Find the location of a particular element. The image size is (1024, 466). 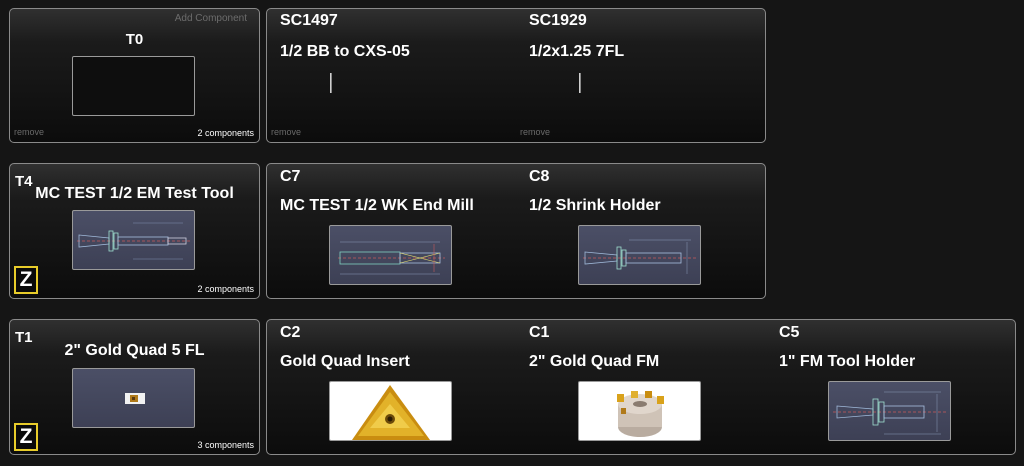

component-card: C5 1" FM Tool Holder is located at coordinates (888, 387).